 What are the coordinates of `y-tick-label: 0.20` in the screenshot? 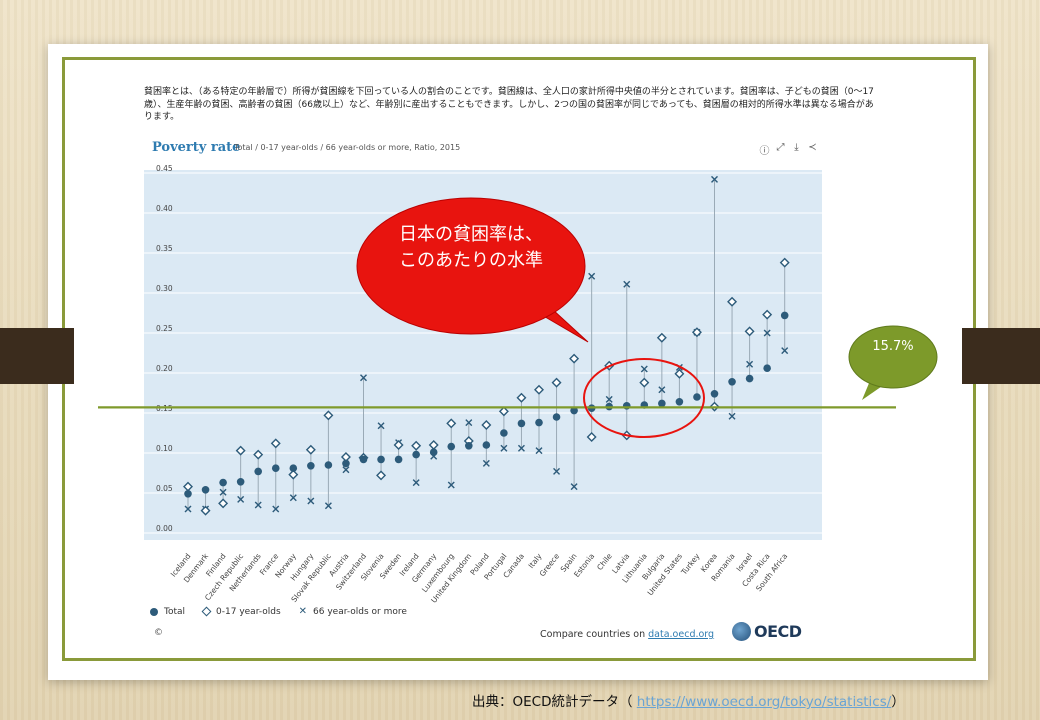 It's located at (164, 368).